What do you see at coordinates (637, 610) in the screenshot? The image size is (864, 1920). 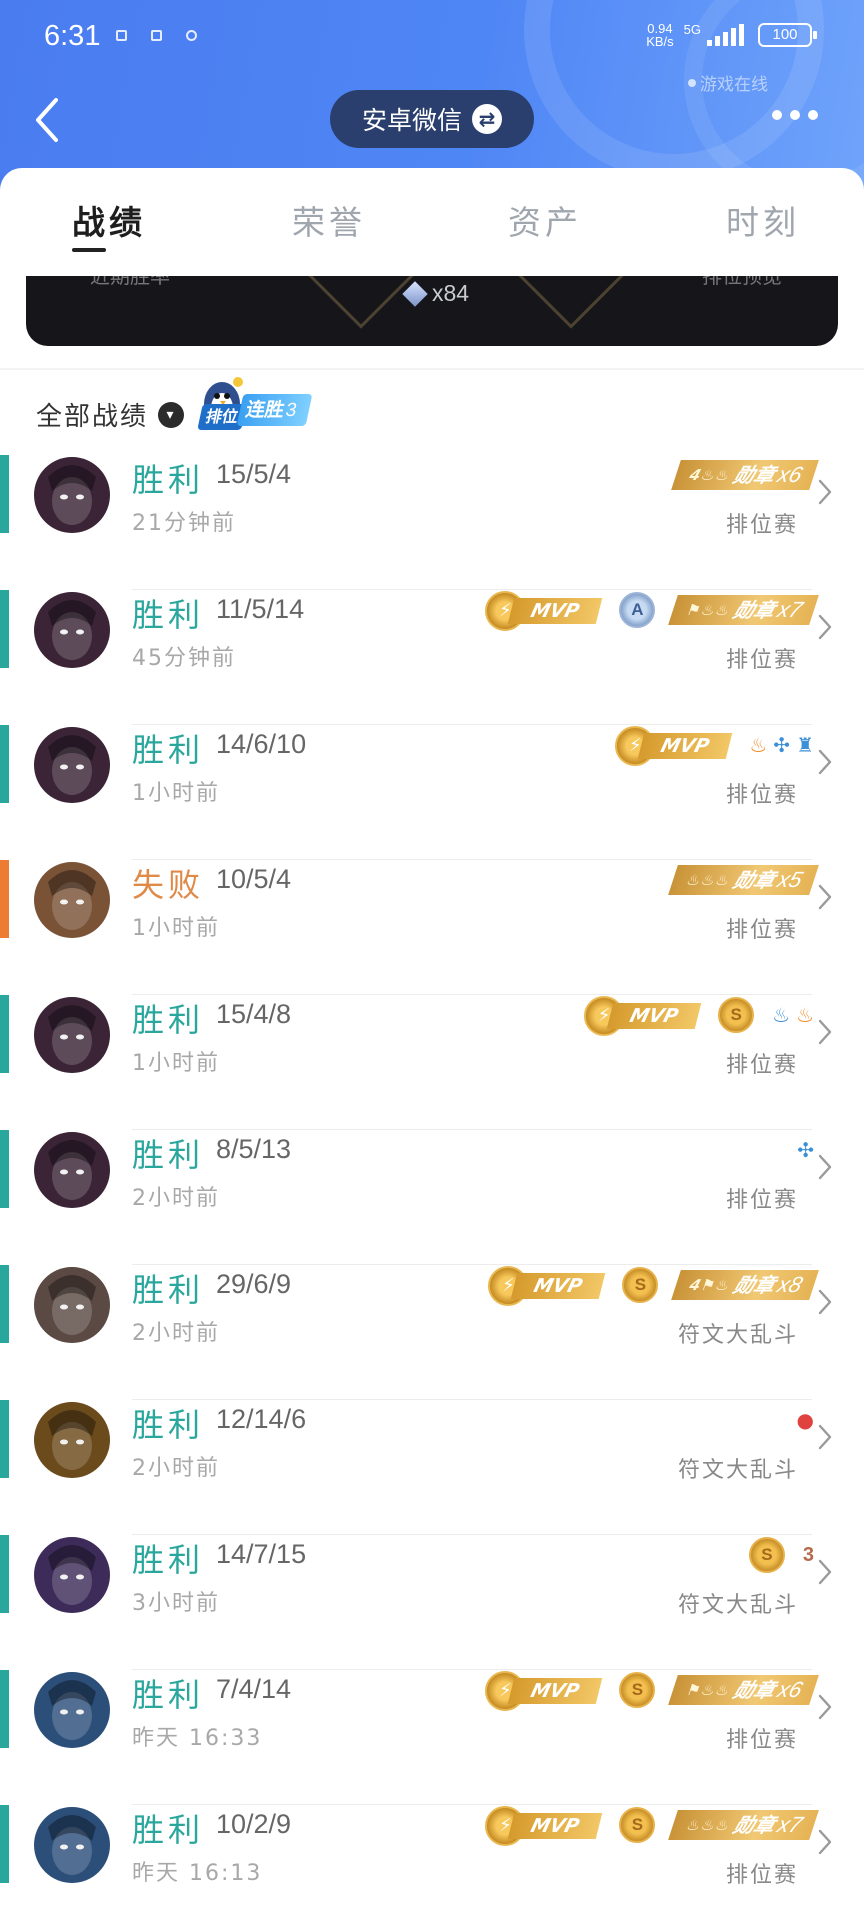 I see `grade-coin-badge: A` at bounding box center [637, 610].